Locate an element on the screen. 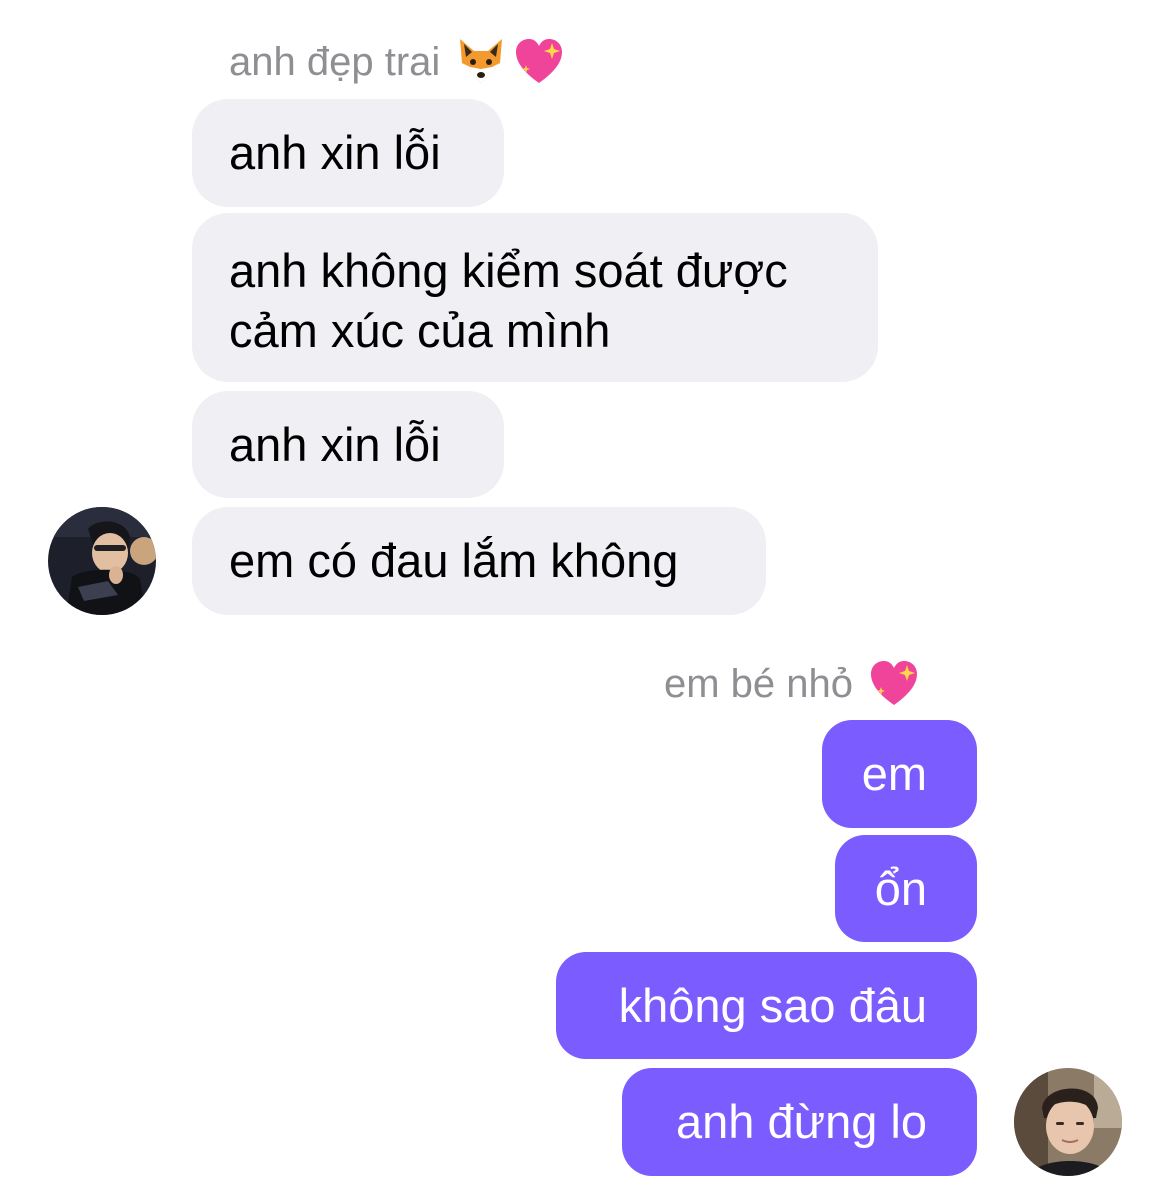  incoming-avatar is located at coordinates (102, 561).